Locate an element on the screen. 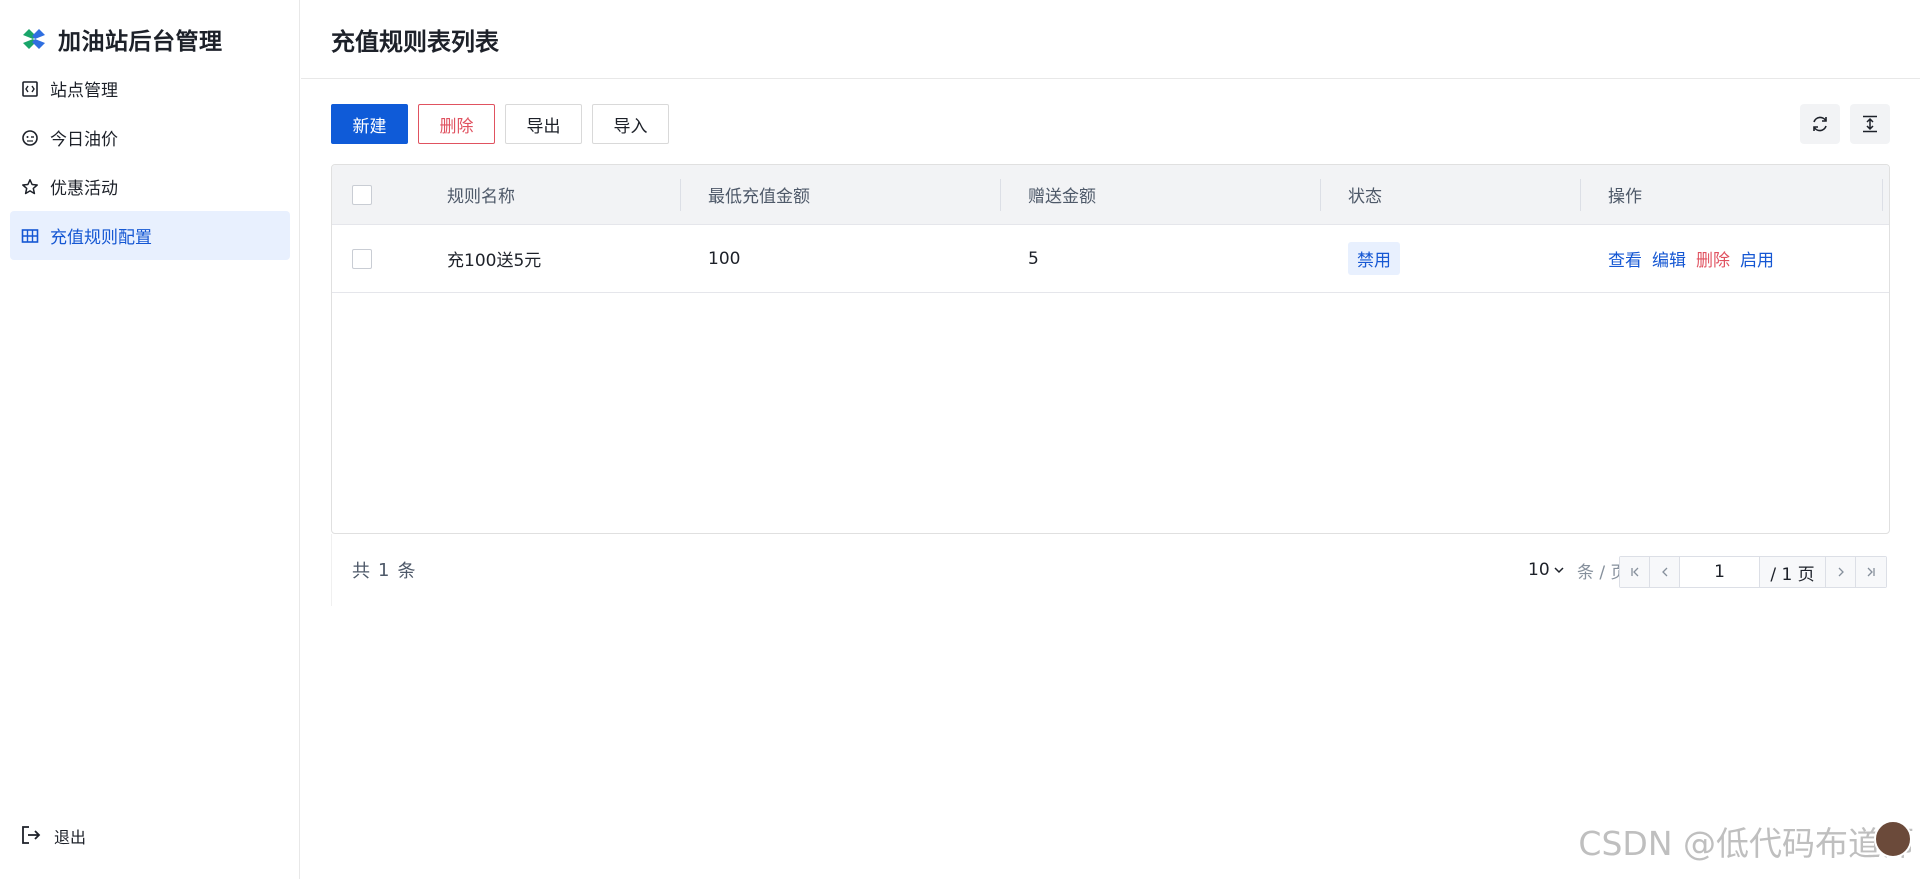 The image size is (1920, 879). header-min-amount: 最低充值金额 is located at coordinates (759, 194).